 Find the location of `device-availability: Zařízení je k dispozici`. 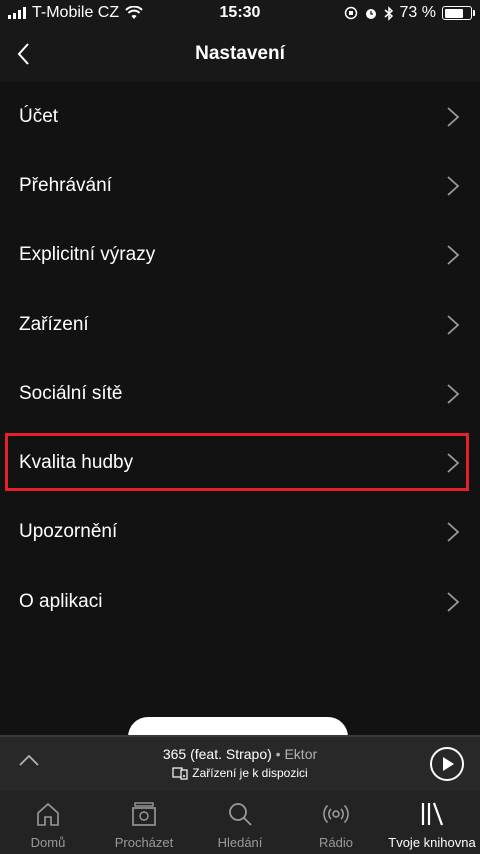

device-availability: Zařízení je k dispozici is located at coordinates (240, 773).